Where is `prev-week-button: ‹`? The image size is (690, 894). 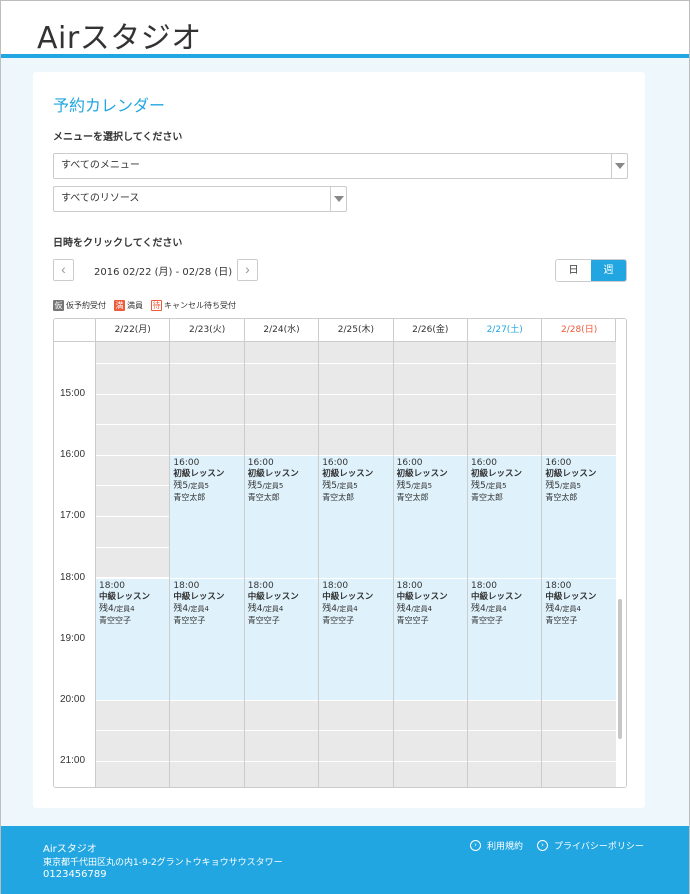
prev-week-button: ‹ is located at coordinates (63, 270).